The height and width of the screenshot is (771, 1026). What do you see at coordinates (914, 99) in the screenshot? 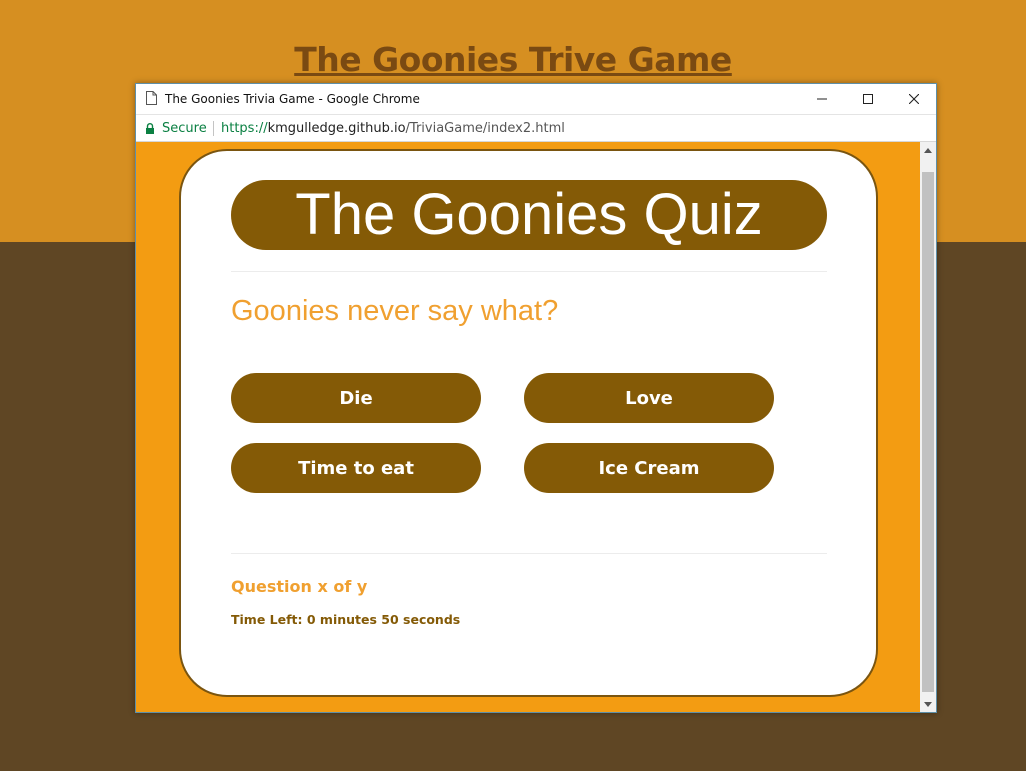
I see `close-icon` at bounding box center [914, 99].